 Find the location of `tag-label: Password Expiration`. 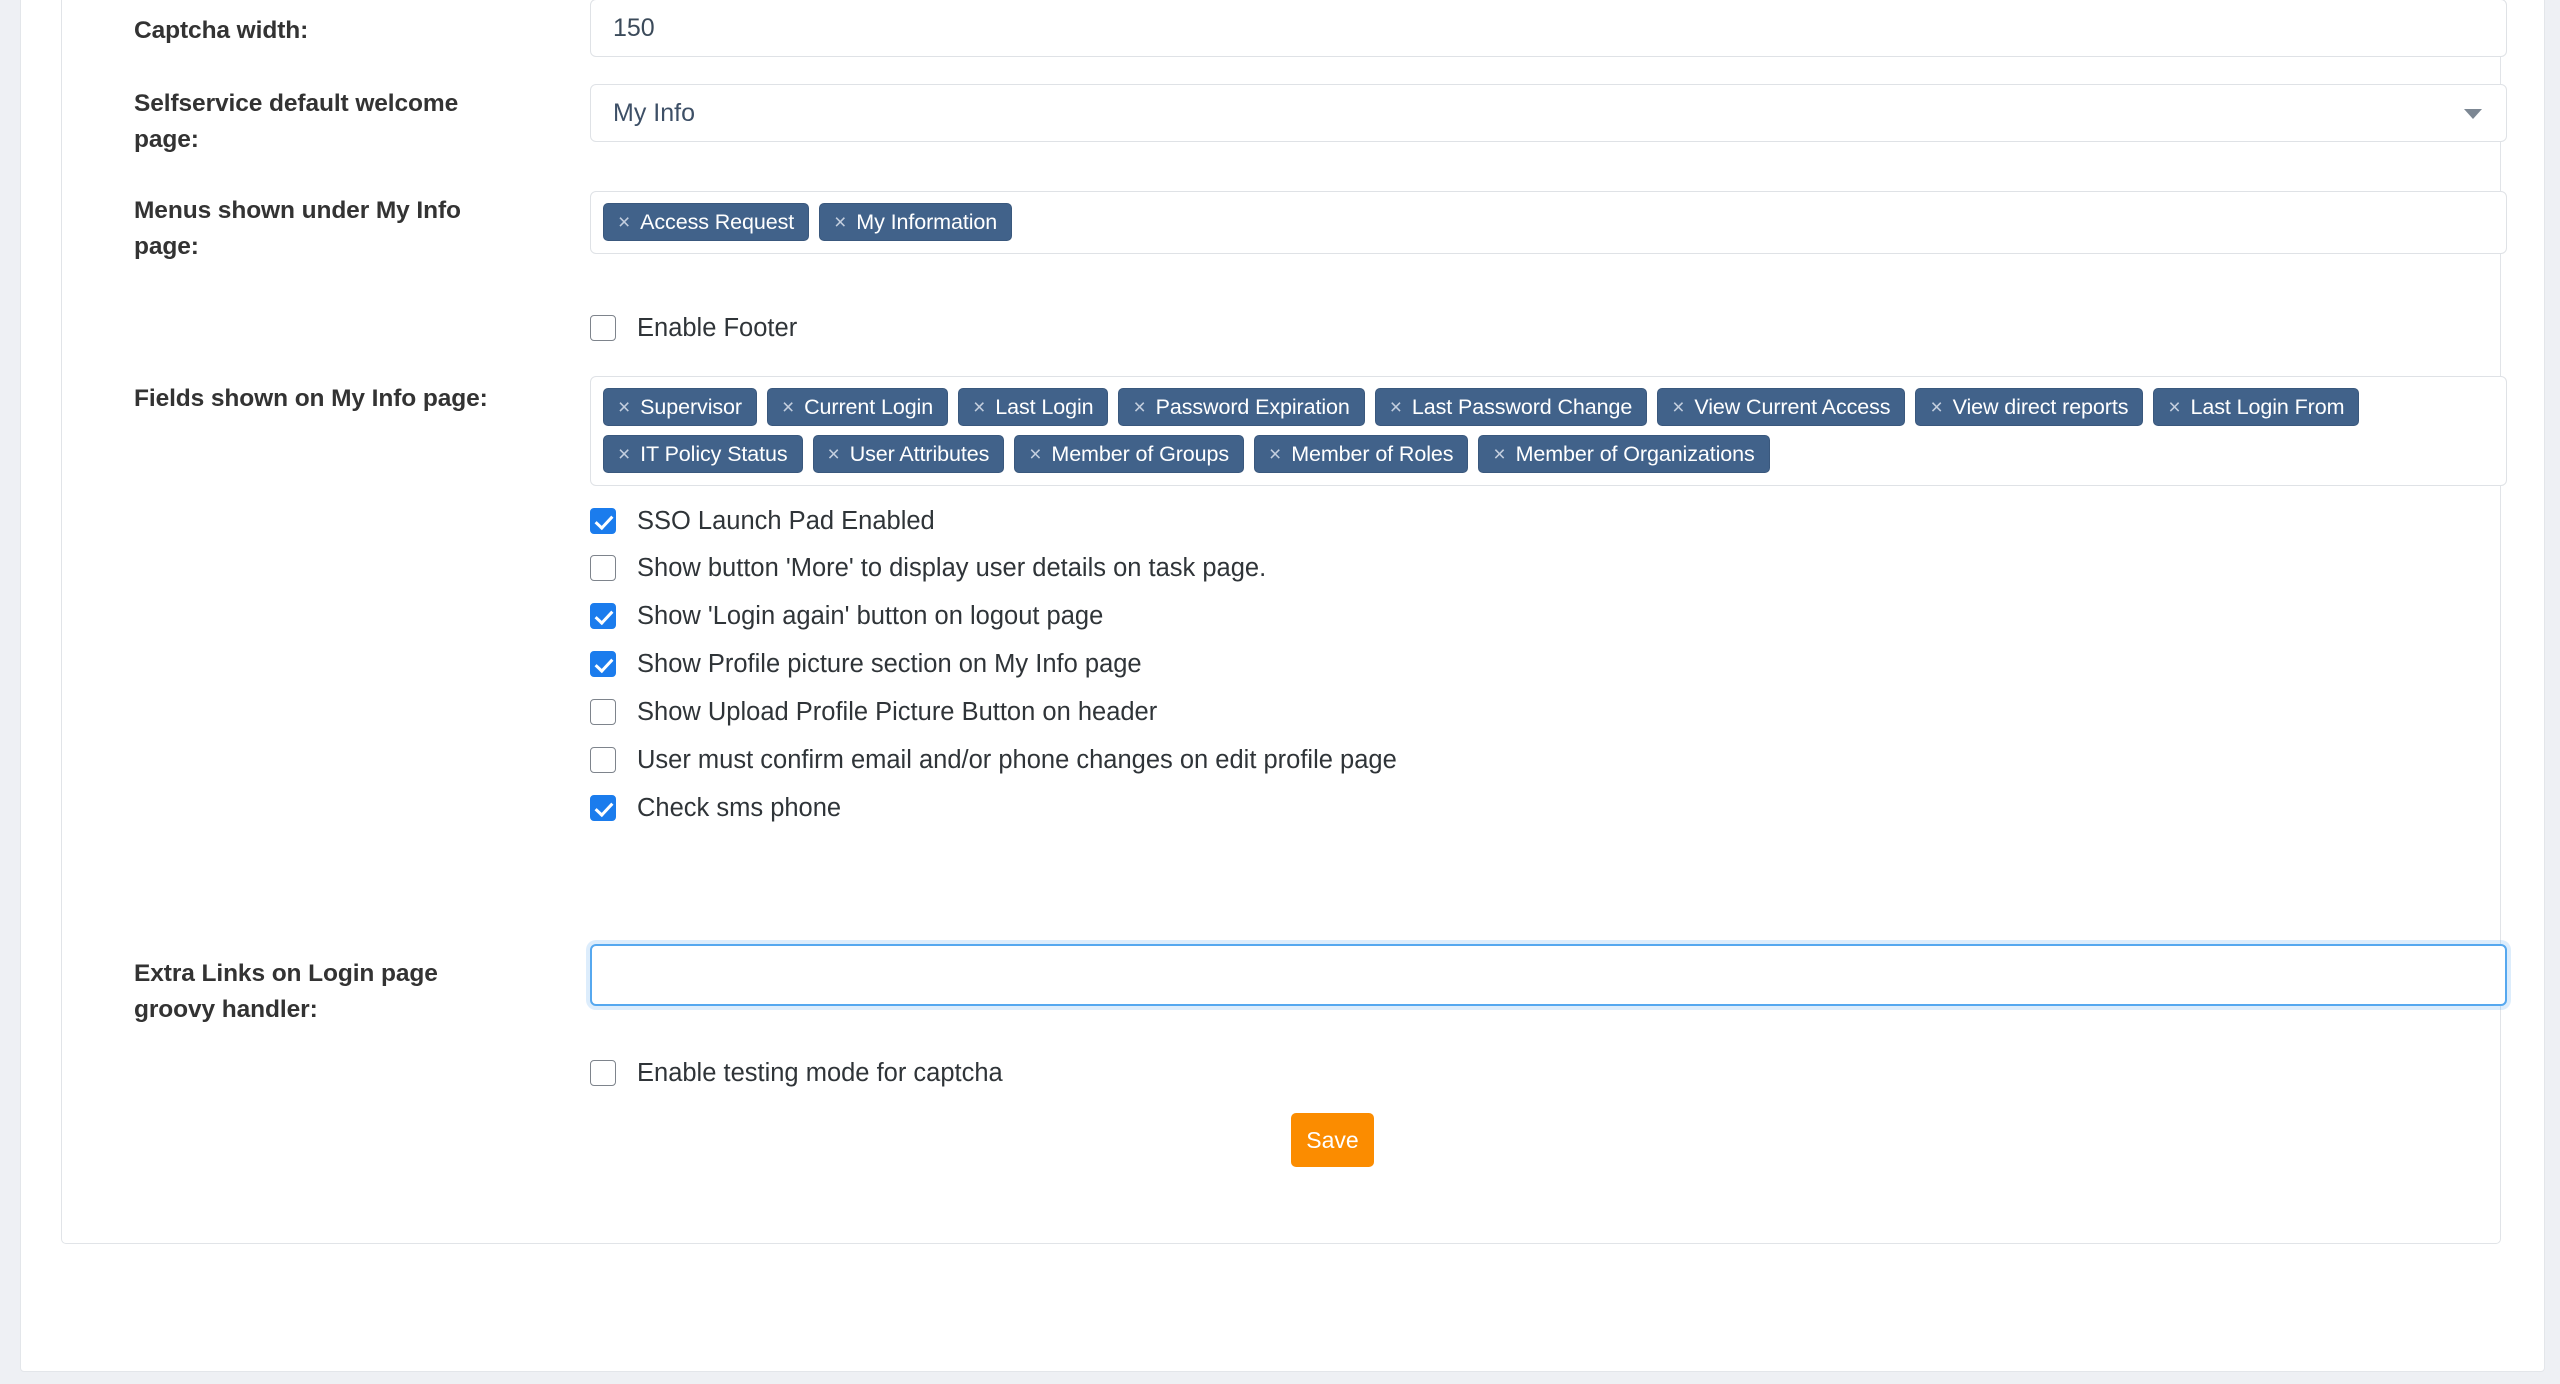

tag-label: Password Expiration is located at coordinates (1252, 406).